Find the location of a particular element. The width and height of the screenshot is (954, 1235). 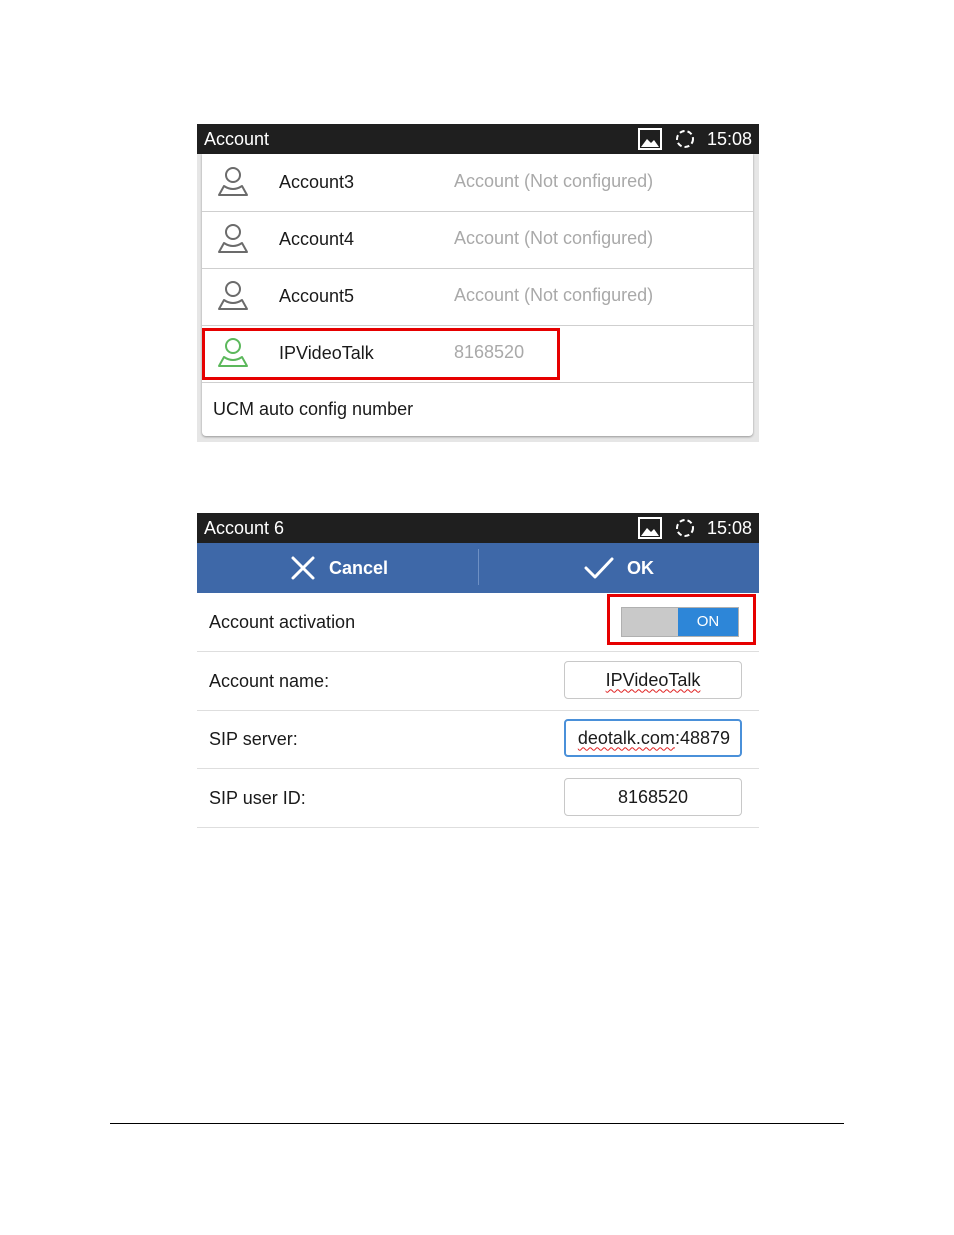

account-name-value: IPVideoTalk is located at coordinates (653, 679).